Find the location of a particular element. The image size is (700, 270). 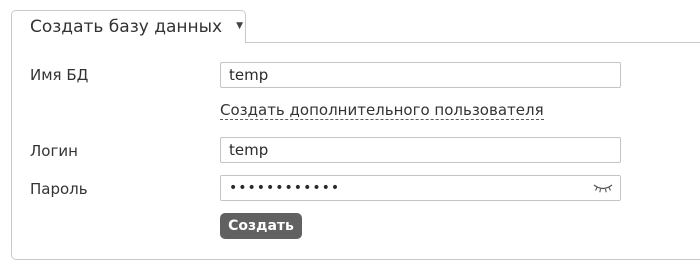

caret-down-icon: ▼ is located at coordinates (239, 26).